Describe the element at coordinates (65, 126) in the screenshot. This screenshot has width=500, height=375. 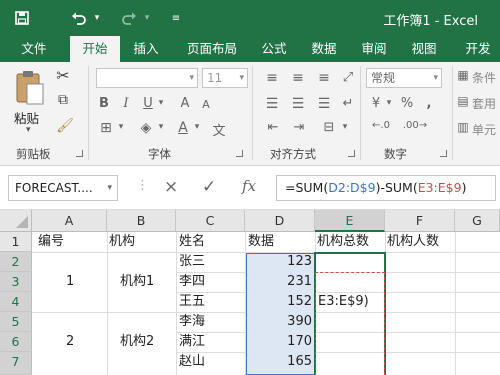
I see `format-painter-icon: 🖌` at that location.